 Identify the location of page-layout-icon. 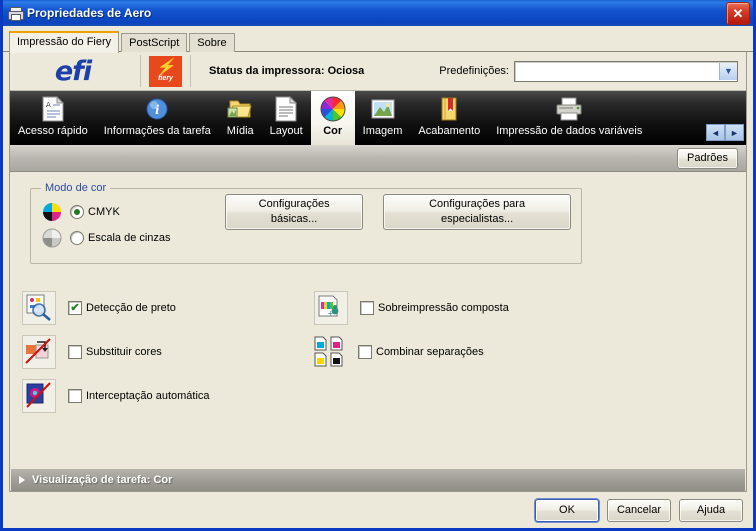
(286, 109).